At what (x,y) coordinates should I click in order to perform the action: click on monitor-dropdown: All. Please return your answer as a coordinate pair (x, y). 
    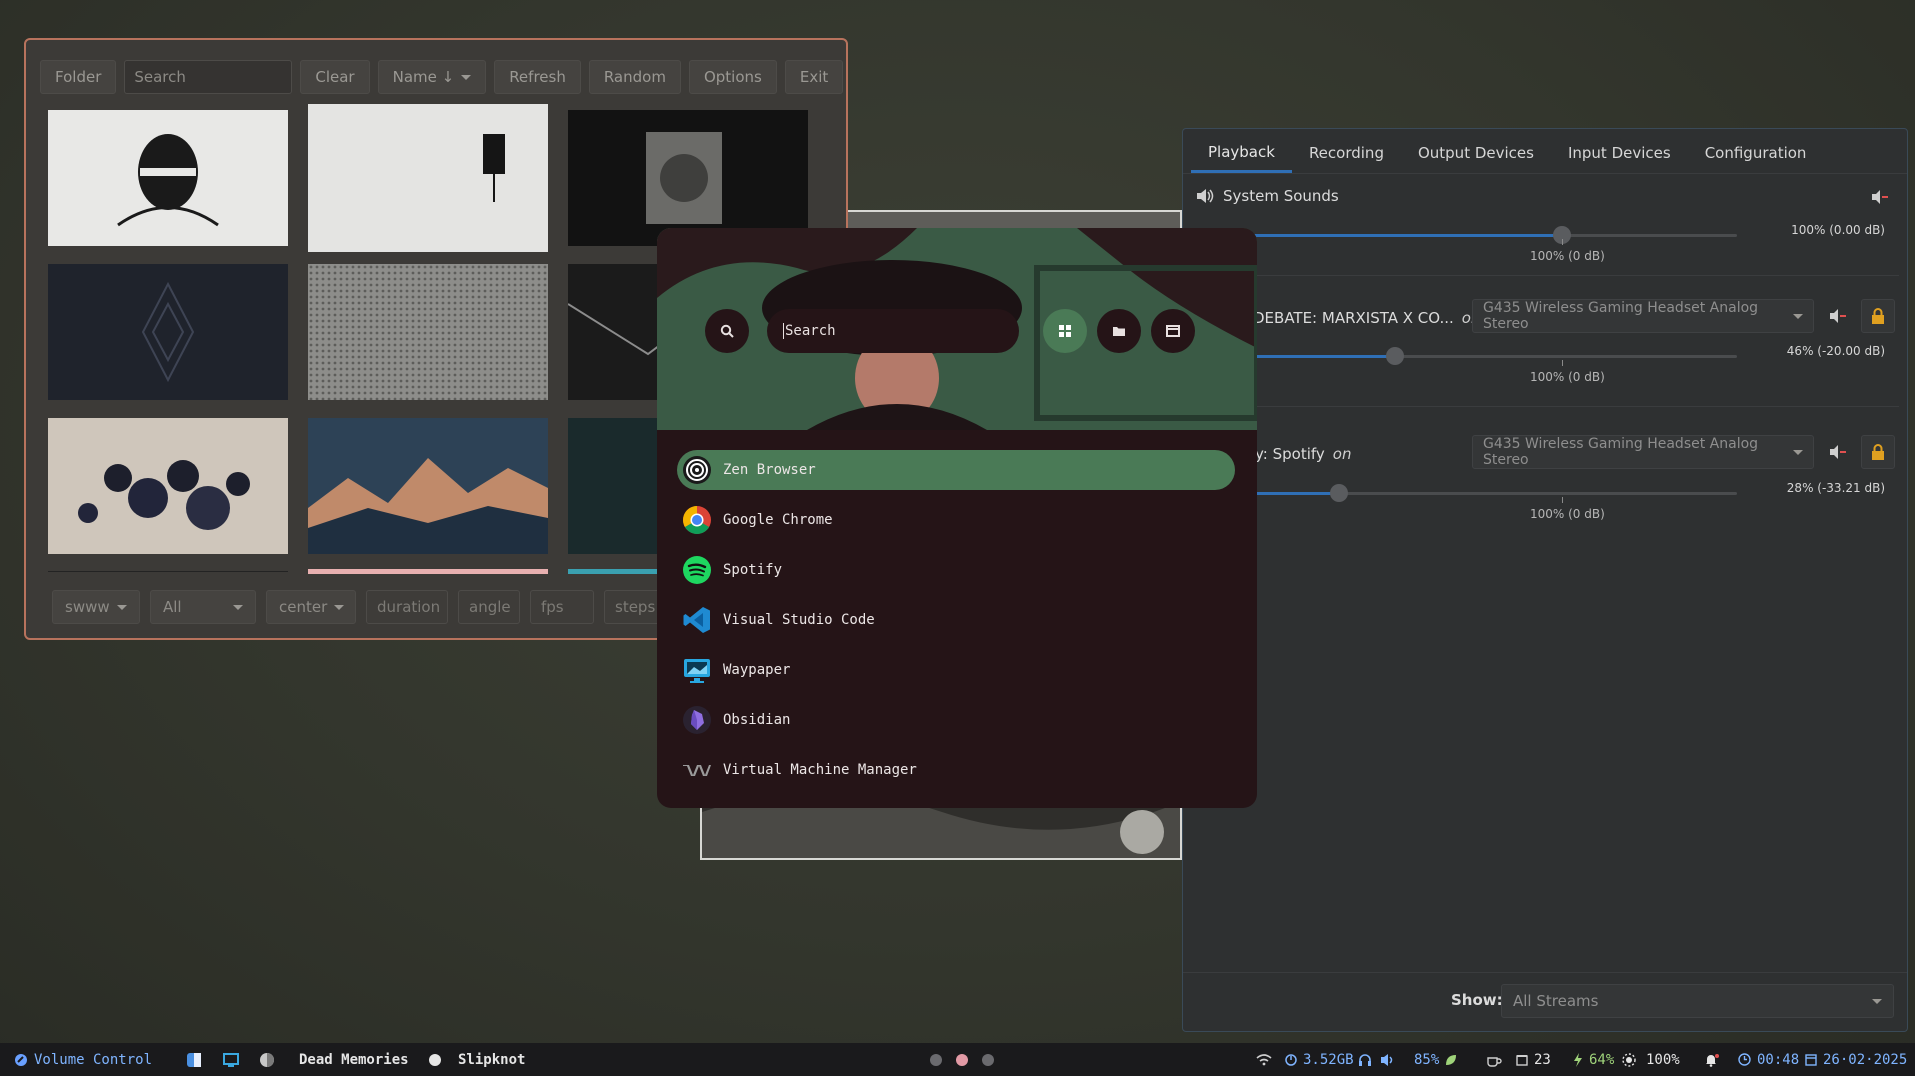
    Looking at the image, I should click on (203, 607).